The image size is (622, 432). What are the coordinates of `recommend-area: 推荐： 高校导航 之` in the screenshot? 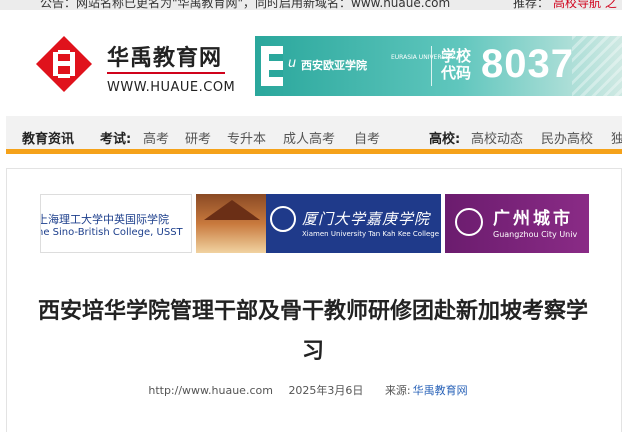 It's located at (565, 5).